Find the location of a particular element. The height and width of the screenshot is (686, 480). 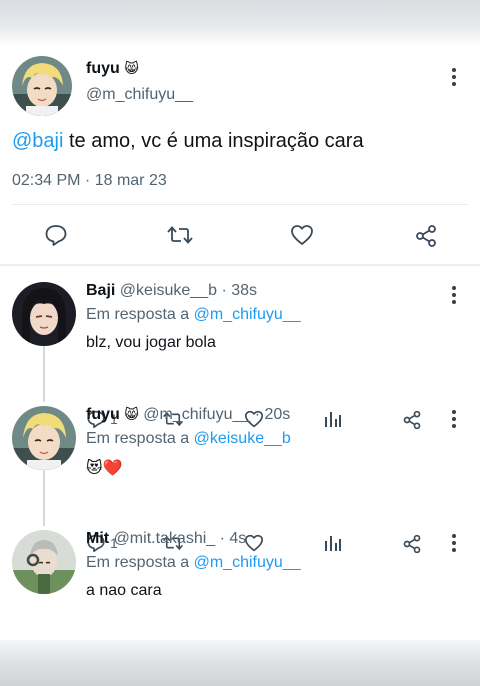

display-name: Mit is located at coordinates (97, 538).